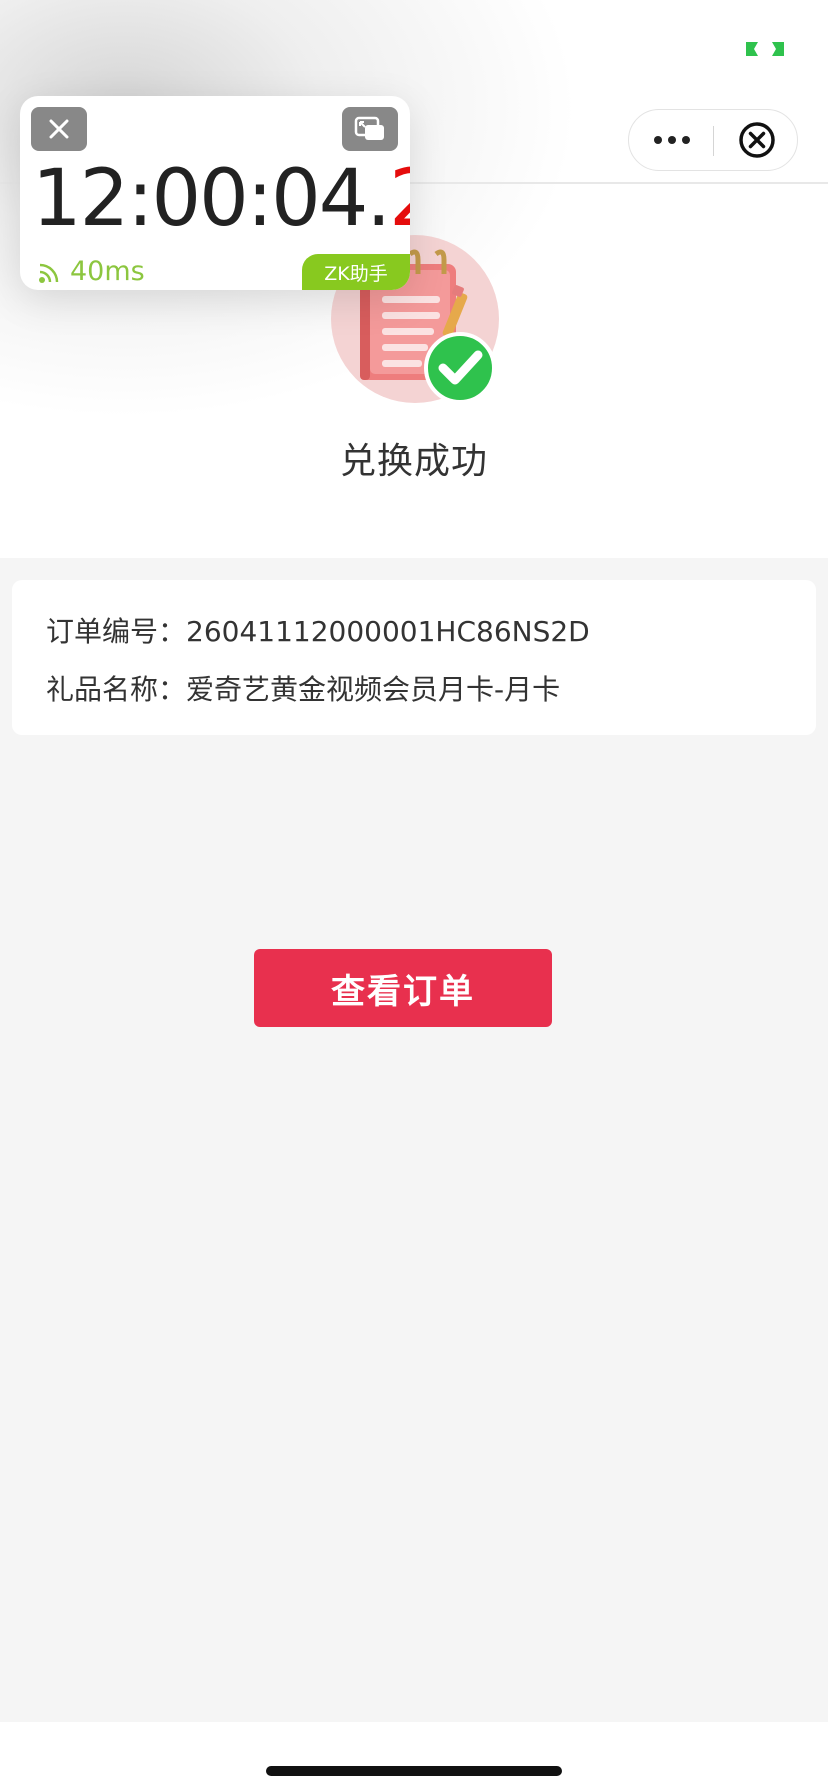  I want to click on latency-value: 40ms, so click(107, 271).